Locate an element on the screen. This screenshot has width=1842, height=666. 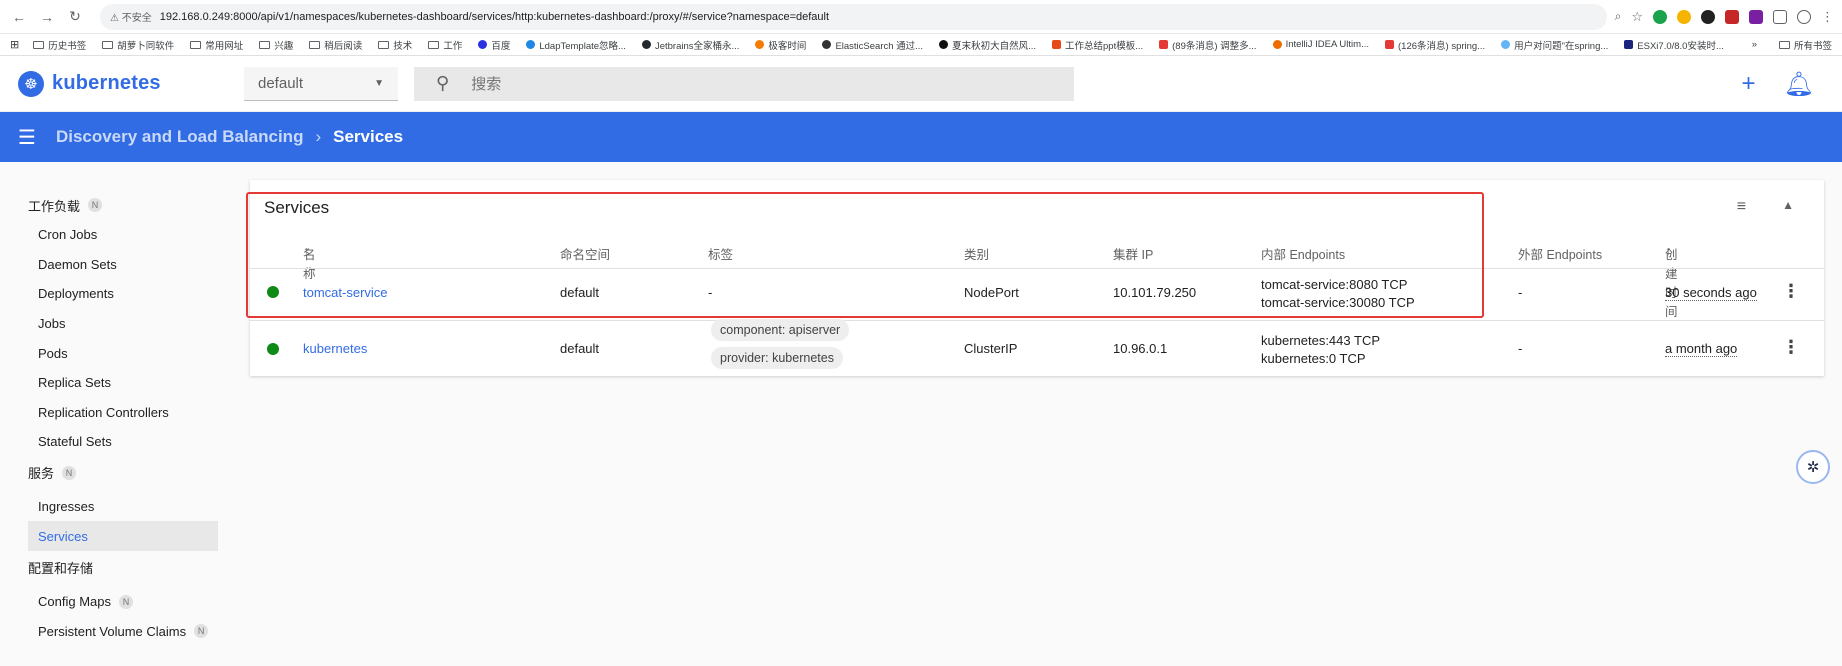
namespace-select: default ▼ is located at coordinates (321, 83).